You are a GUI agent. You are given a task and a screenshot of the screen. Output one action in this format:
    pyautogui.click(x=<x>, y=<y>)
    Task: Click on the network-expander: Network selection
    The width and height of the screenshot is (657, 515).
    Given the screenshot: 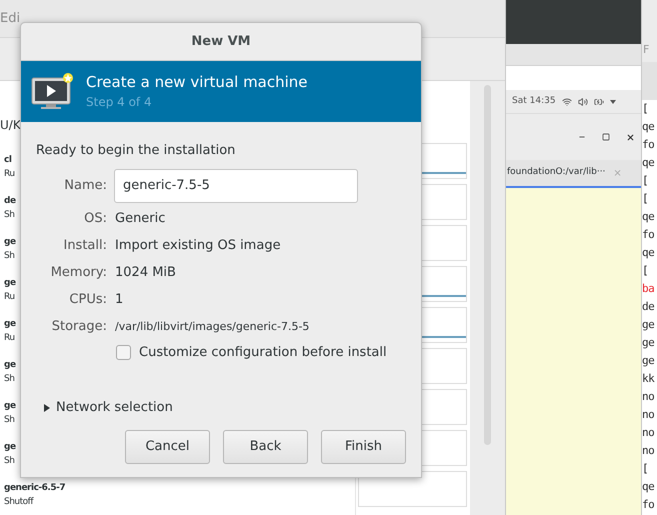 What is the action you would take?
    pyautogui.click(x=108, y=408)
    